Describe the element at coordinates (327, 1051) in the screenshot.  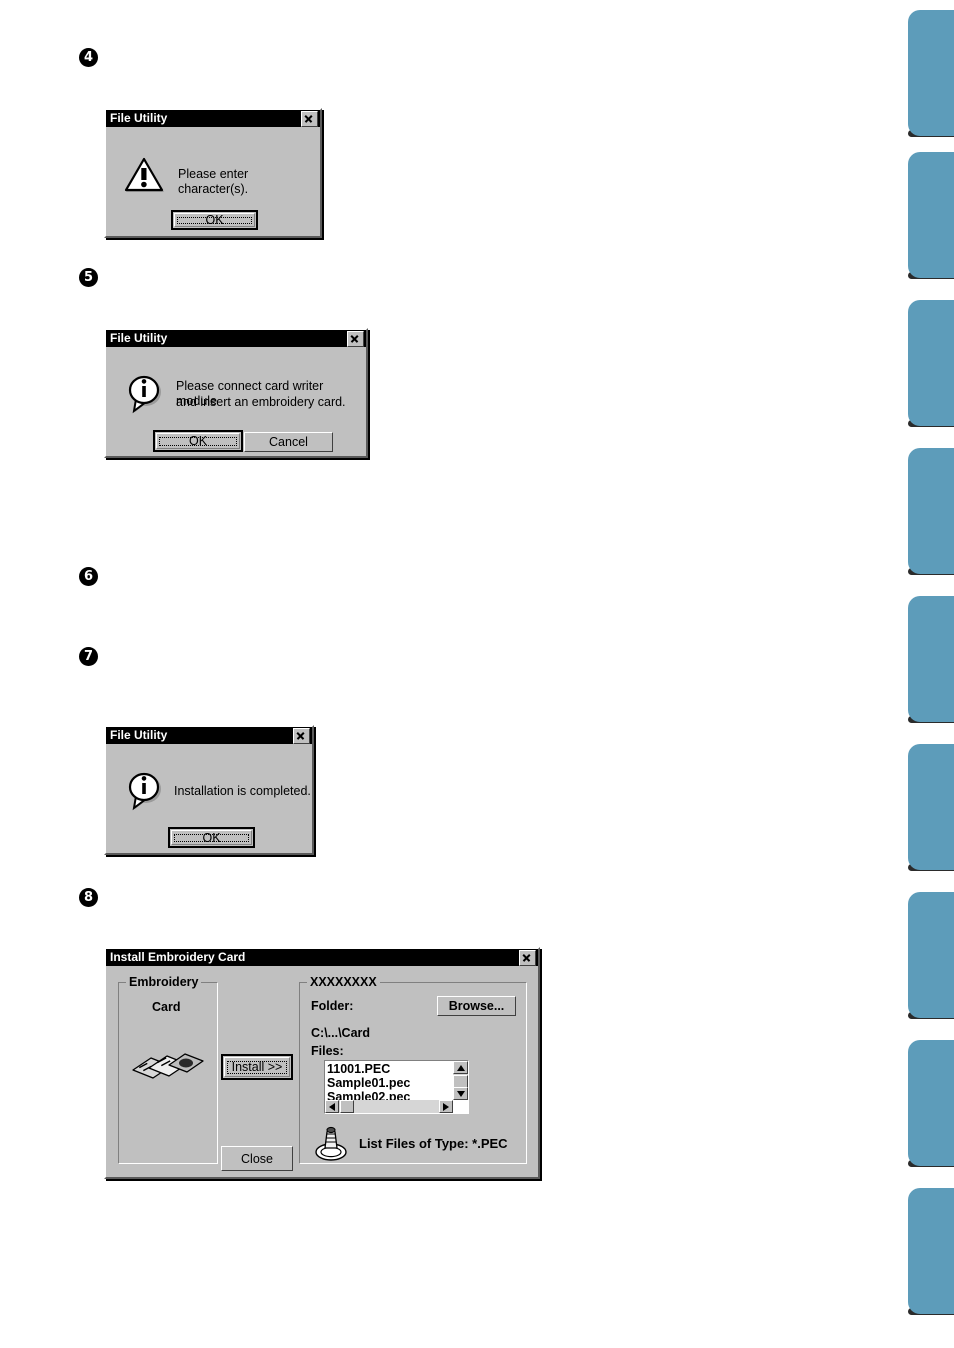
I see `files-label: Files:` at that location.